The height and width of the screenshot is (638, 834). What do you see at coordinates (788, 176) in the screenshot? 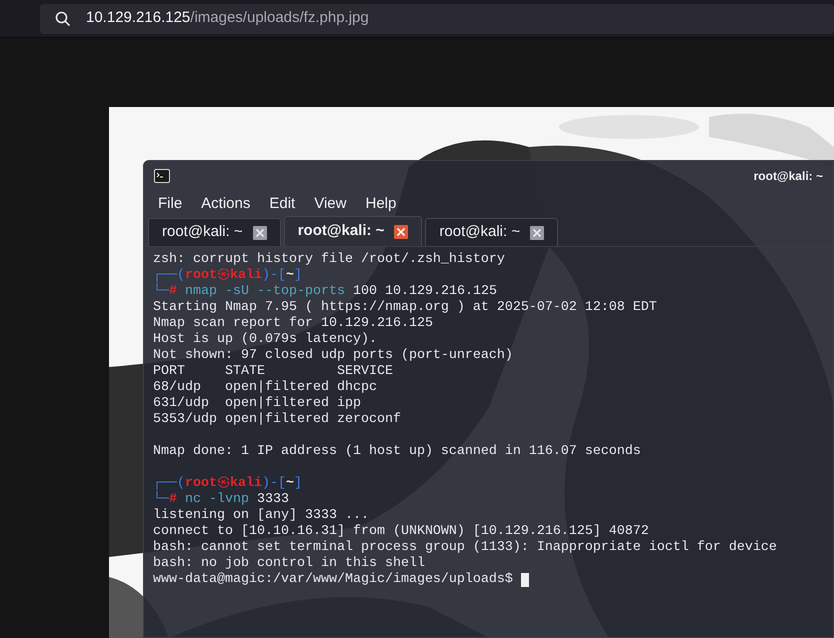
I see `window-title: root@kali: ~` at bounding box center [788, 176].